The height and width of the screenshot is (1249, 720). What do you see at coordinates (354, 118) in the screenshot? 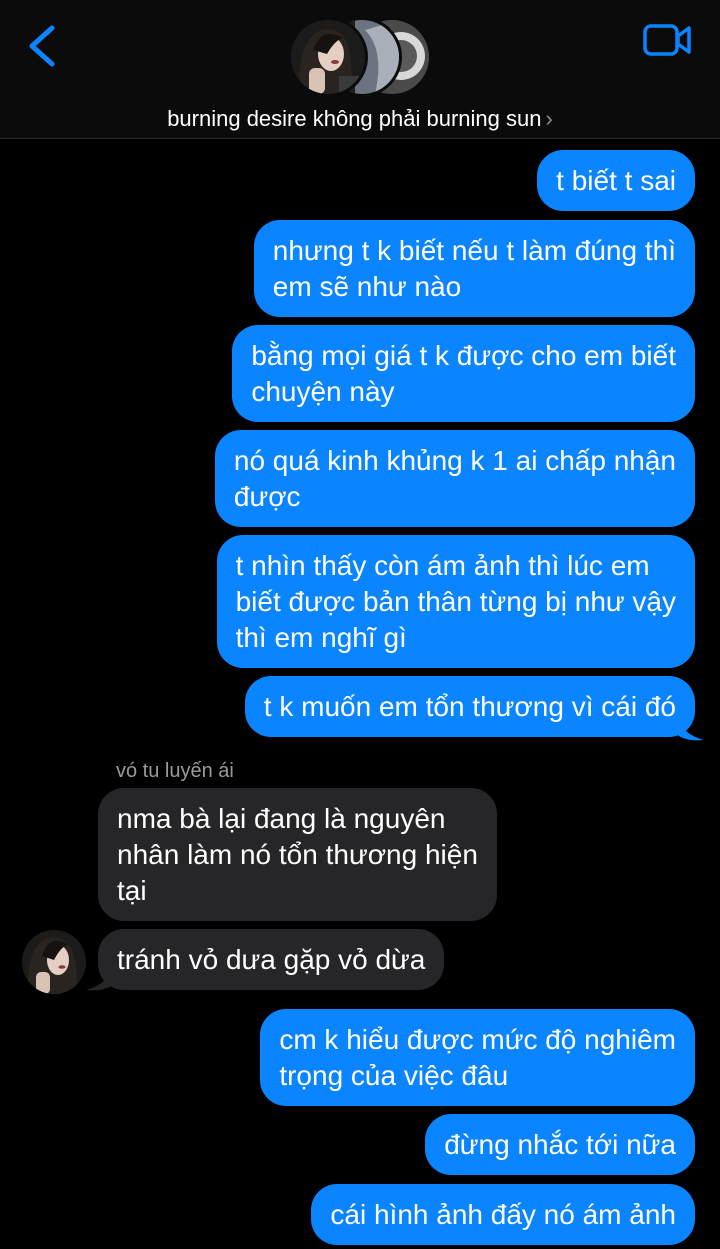
I see `conversation-title-text: burning desire không phải burning sun` at bounding box center [354, 118].